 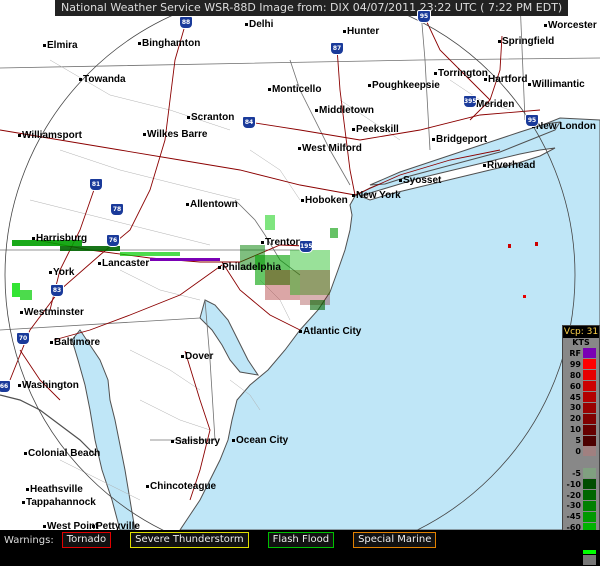 I want to click on tornado-warning-button: Tornado, so click(x=86, y=540).